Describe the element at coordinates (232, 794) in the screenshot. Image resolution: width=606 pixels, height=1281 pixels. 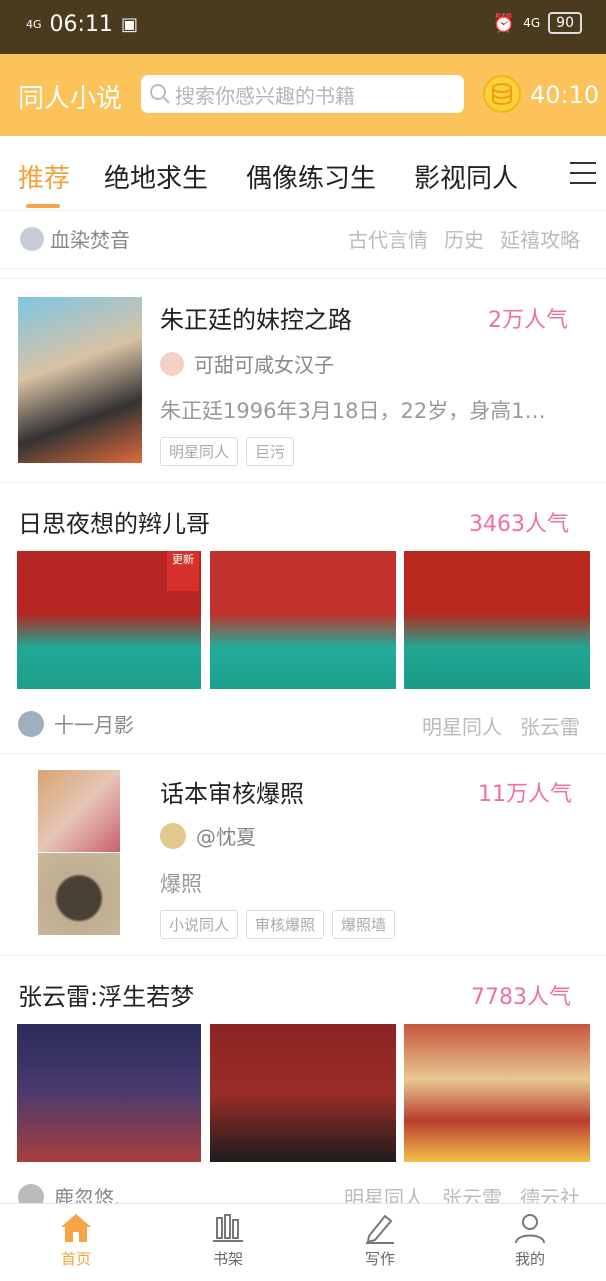
I see `novel-title: 话本审核爆照` at that location.